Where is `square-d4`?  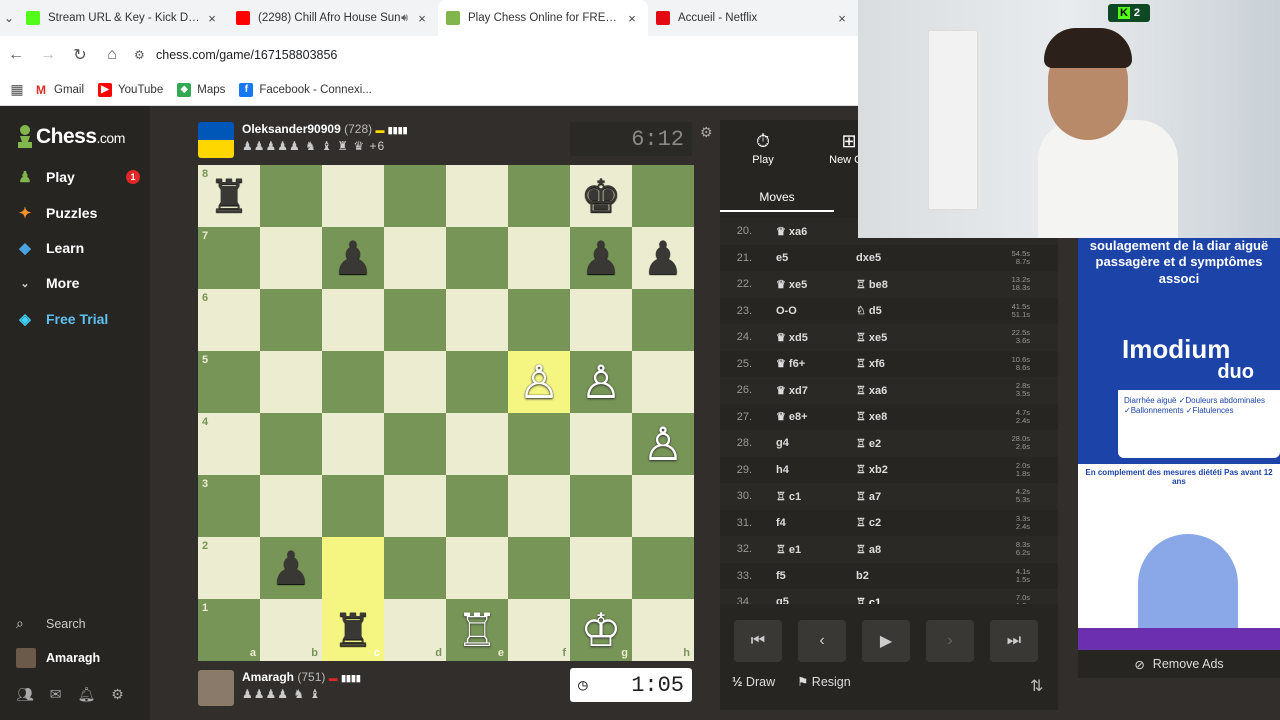
square-d4 is located at coordinates (415, 444).